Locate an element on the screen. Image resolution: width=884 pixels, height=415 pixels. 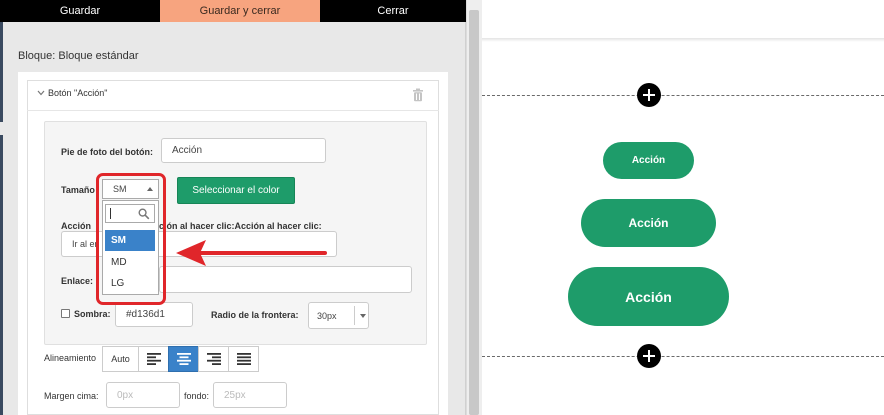
alignment-group: Auto is located at coordinates (180, 359).